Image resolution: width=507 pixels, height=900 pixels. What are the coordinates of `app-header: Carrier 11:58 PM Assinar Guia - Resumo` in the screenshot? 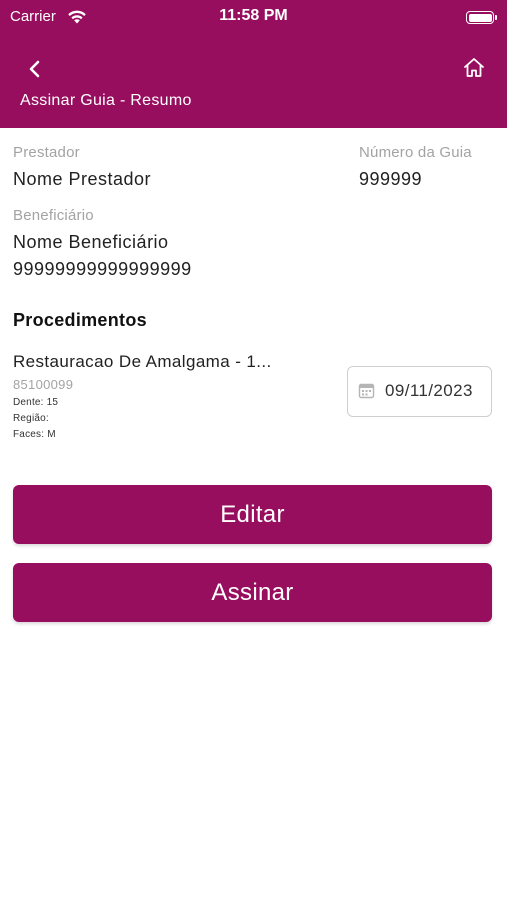 It's located at (253, 64).